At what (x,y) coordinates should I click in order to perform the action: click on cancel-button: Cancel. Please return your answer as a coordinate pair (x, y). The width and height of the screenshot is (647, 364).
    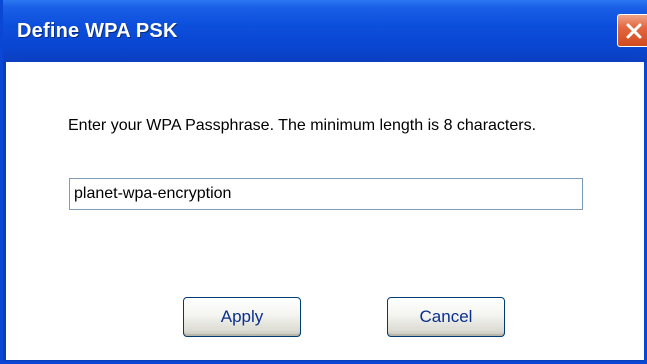
    Looking at the image, I should click on (446, 317).